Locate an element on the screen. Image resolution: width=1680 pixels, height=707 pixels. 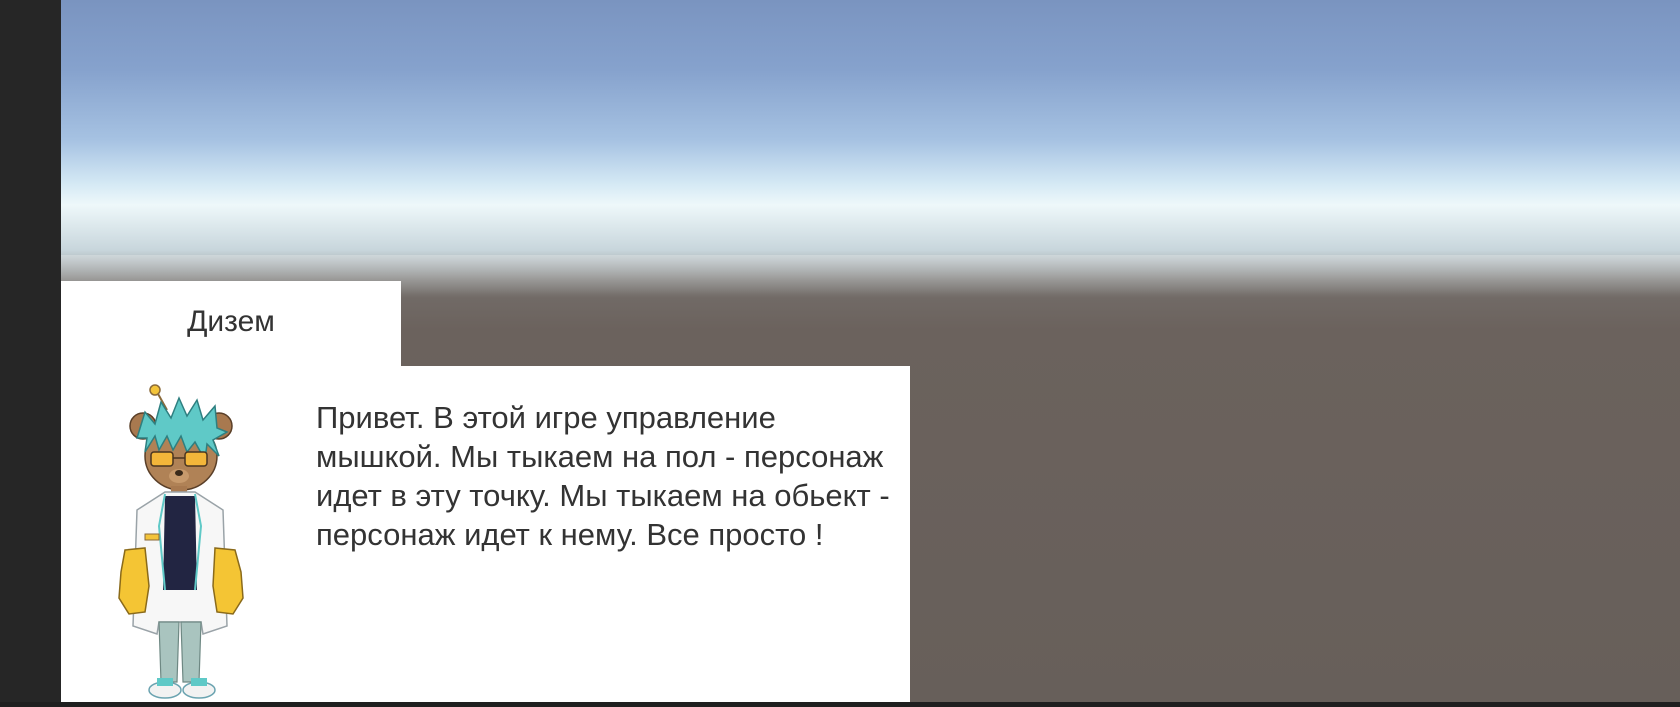
bear-scientist-portrait-icon is located at coordinates (190, 539).